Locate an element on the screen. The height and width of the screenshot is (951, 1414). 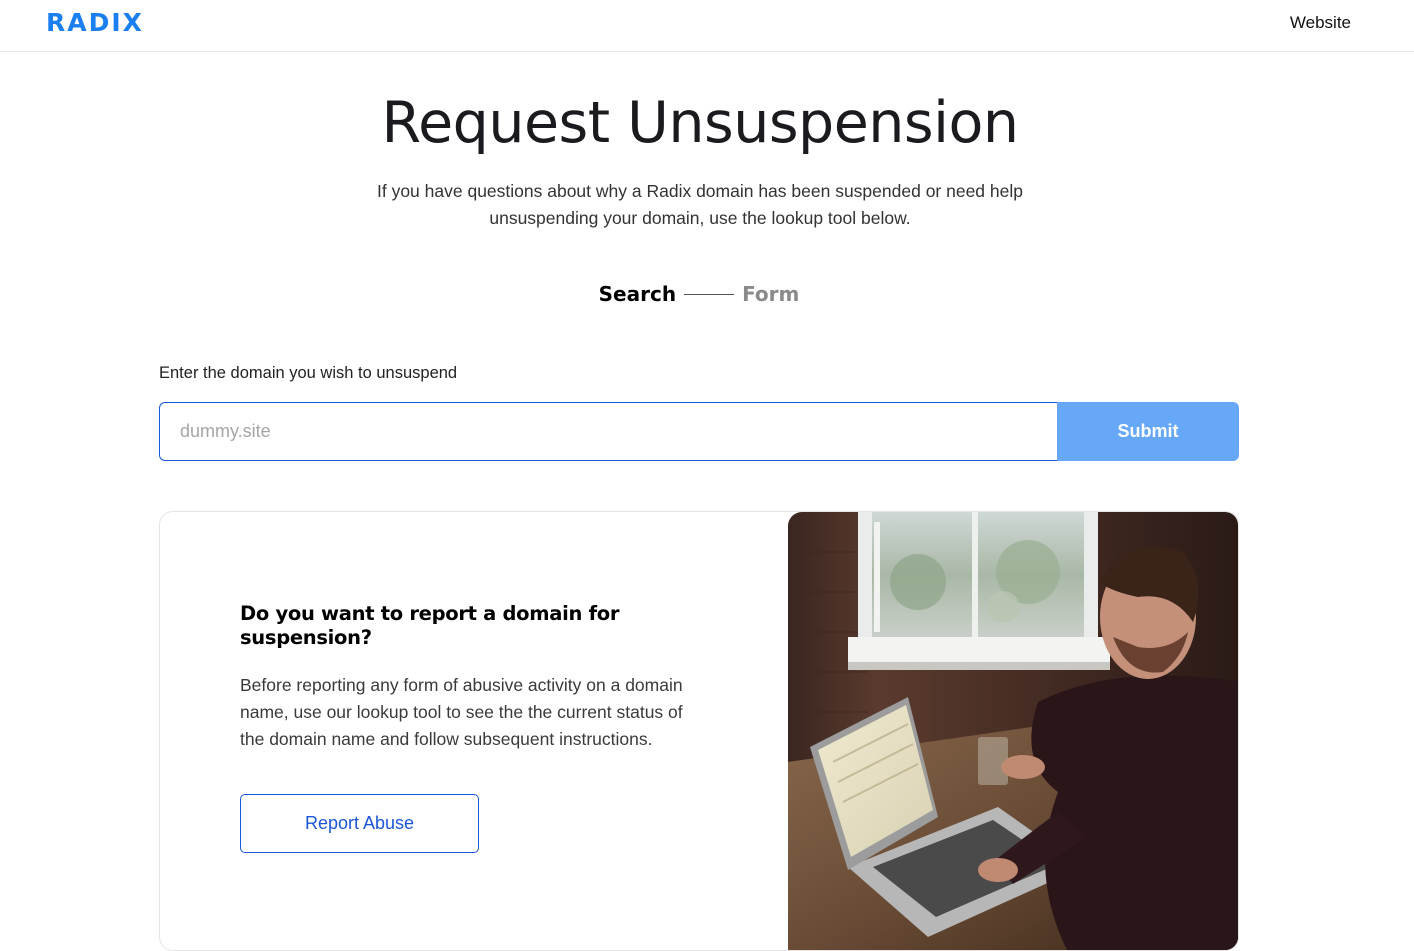
domain-search-form: Submit is located at coordinates (699, 431).